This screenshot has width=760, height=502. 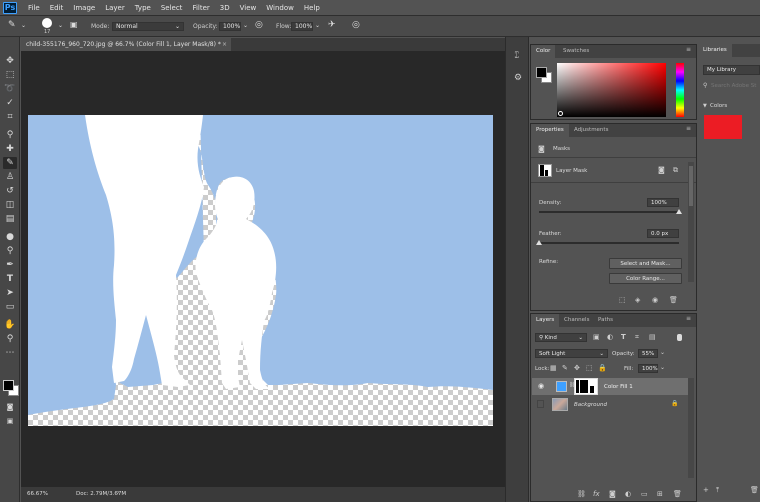 I want to click on opacity-input: 100%, so click(x=230, y=26).